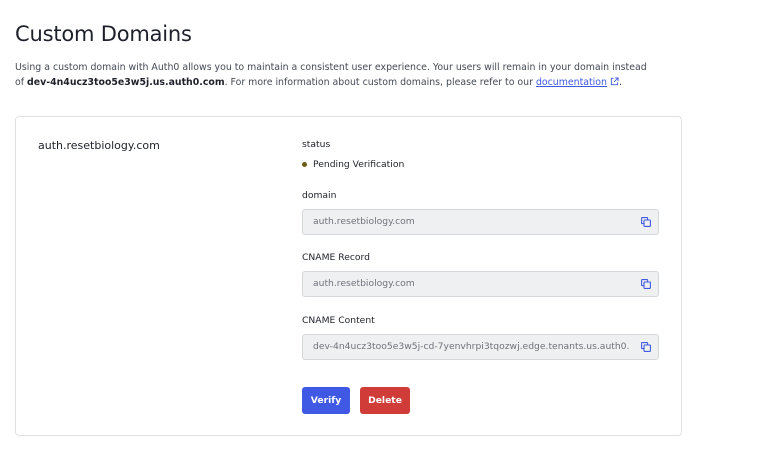 This screenshot has height=470, width=775. What do you see at coordinates (326, 400) in the screenshot?
I see `verify-button: Verify` at bounding box center [326, 400].